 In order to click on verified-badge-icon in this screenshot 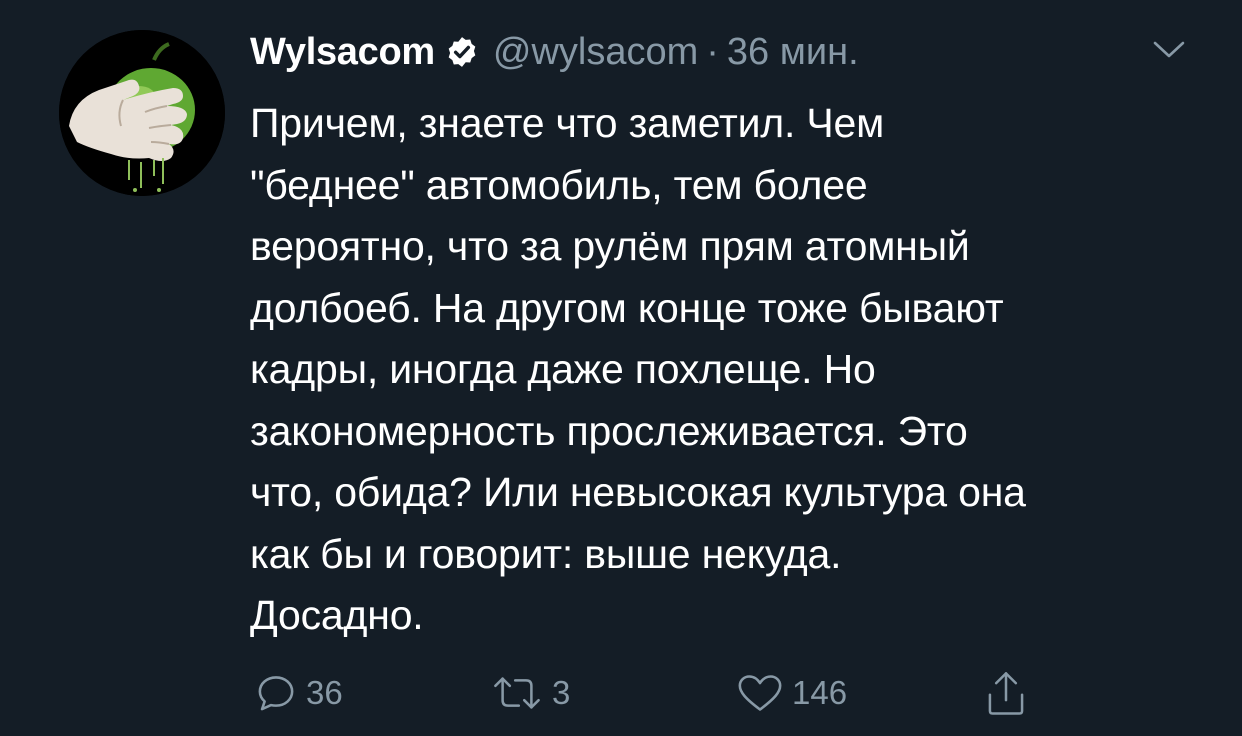, I will do `click(462, 52)`.